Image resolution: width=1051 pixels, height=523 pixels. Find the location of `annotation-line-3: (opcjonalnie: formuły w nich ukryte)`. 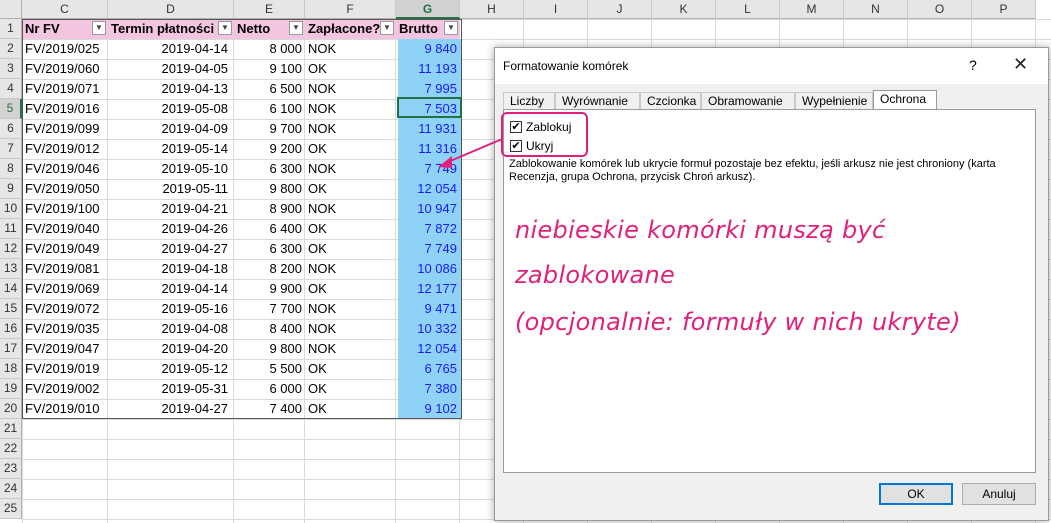

annotation-line-3: (opcjonalnie: formuły w nich ukryte) is located at coordinates (738, 322).